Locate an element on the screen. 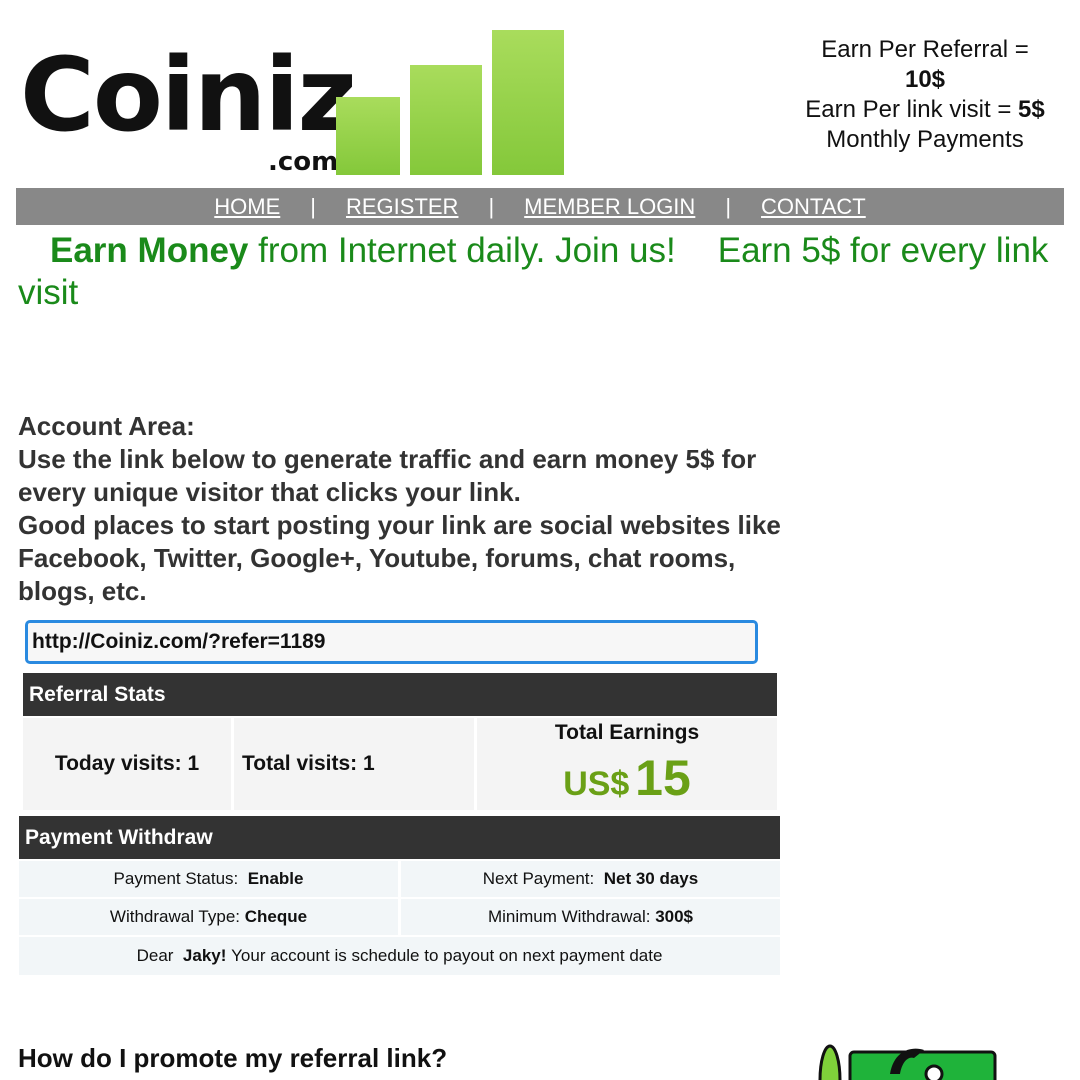 Image resolution: width=1080 pixels, height=1080 pixels. payout-username: Jaky! is located at coordinates (204, 955).